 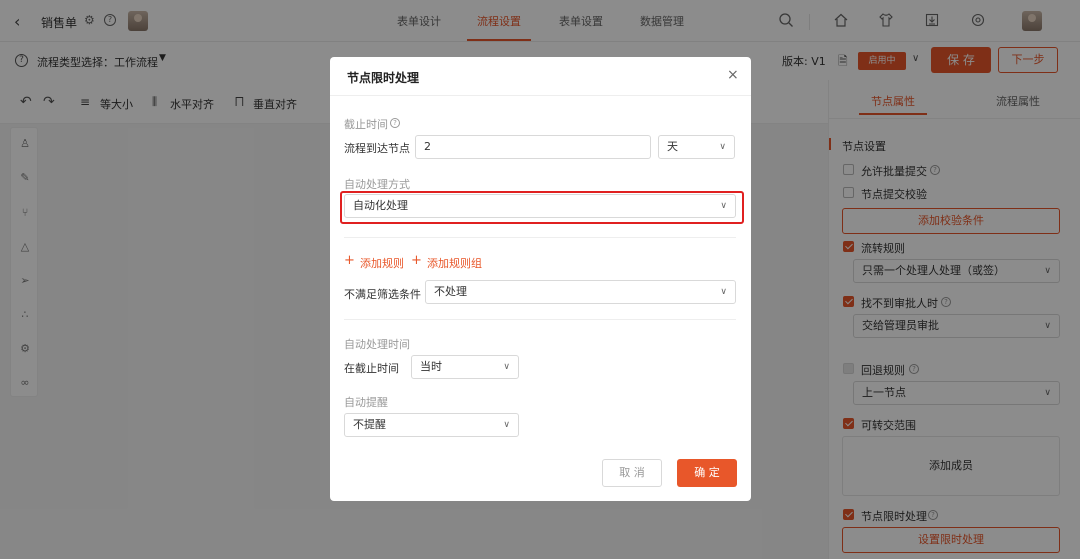 What do you see at coordinates (450, 291) in the screenshot?
I see `unmatched-value: 不处理` at bounding box center [450, 291].